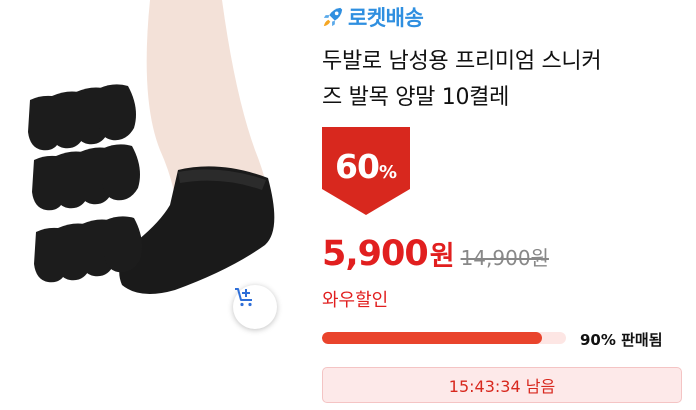 The width and height of the screenshot is (696, 410). I want to click on cart-plus-icon, so click(243, 297).